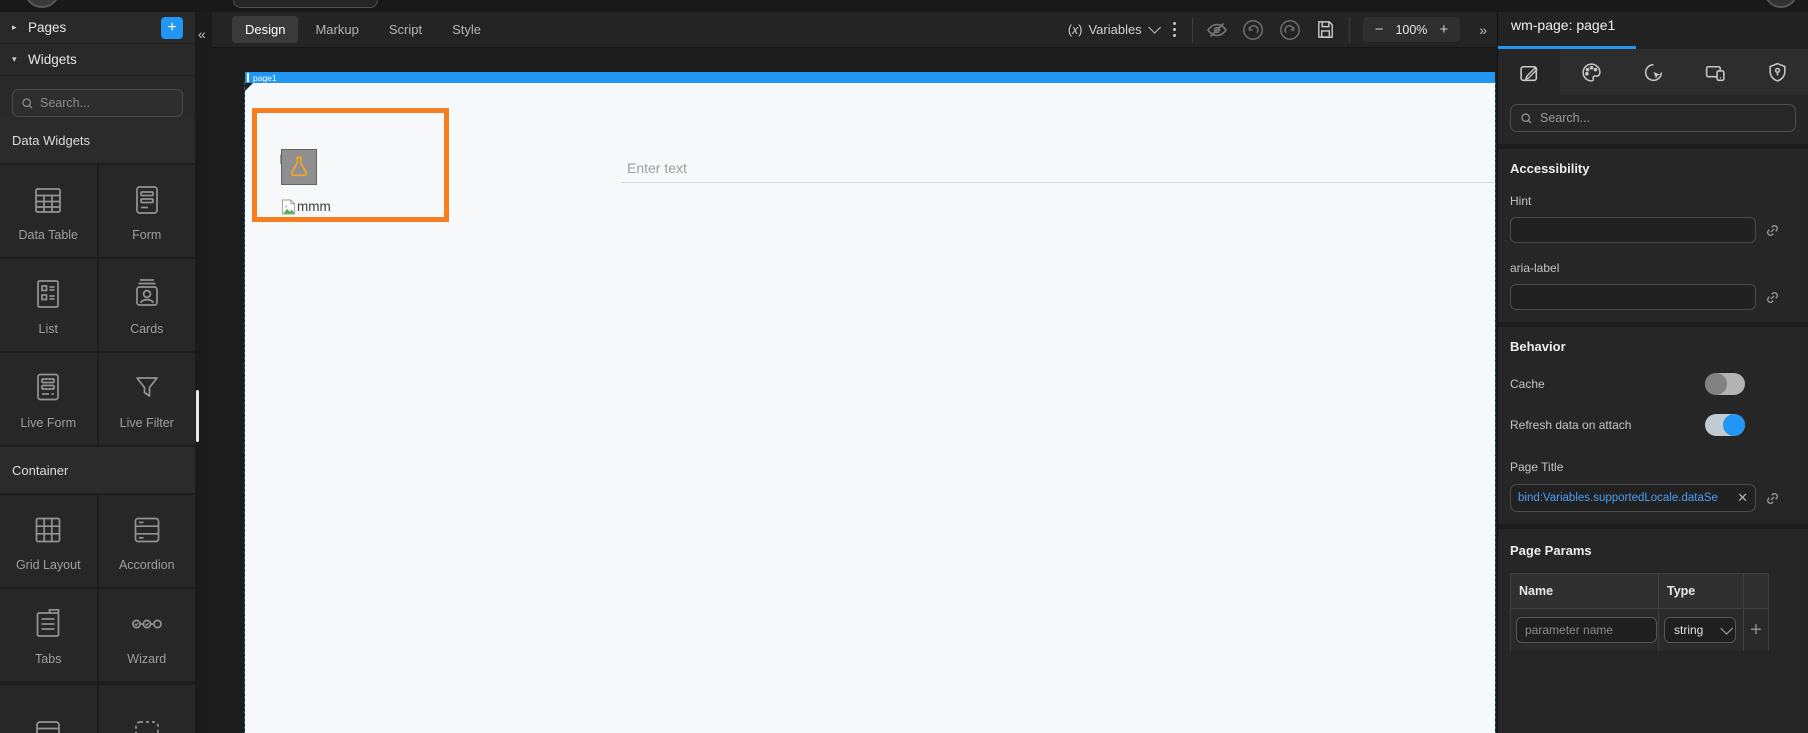  I want to click on devices-icon, so click(1715, 73).